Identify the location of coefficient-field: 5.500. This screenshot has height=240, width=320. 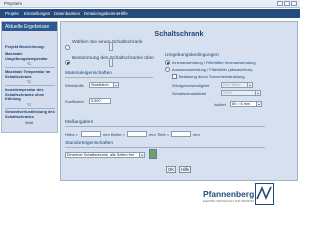
(100, 101).